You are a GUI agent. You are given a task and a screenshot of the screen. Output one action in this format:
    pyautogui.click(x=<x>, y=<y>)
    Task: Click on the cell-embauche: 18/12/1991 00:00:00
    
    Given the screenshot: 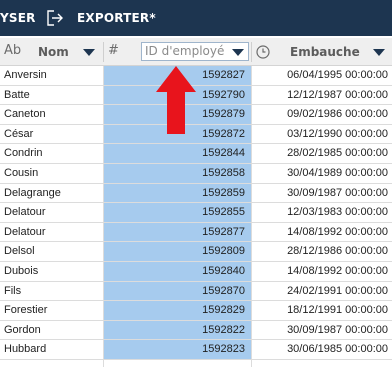 What is the action you would take?
    pyautogui.click(x=337, y=310)
    